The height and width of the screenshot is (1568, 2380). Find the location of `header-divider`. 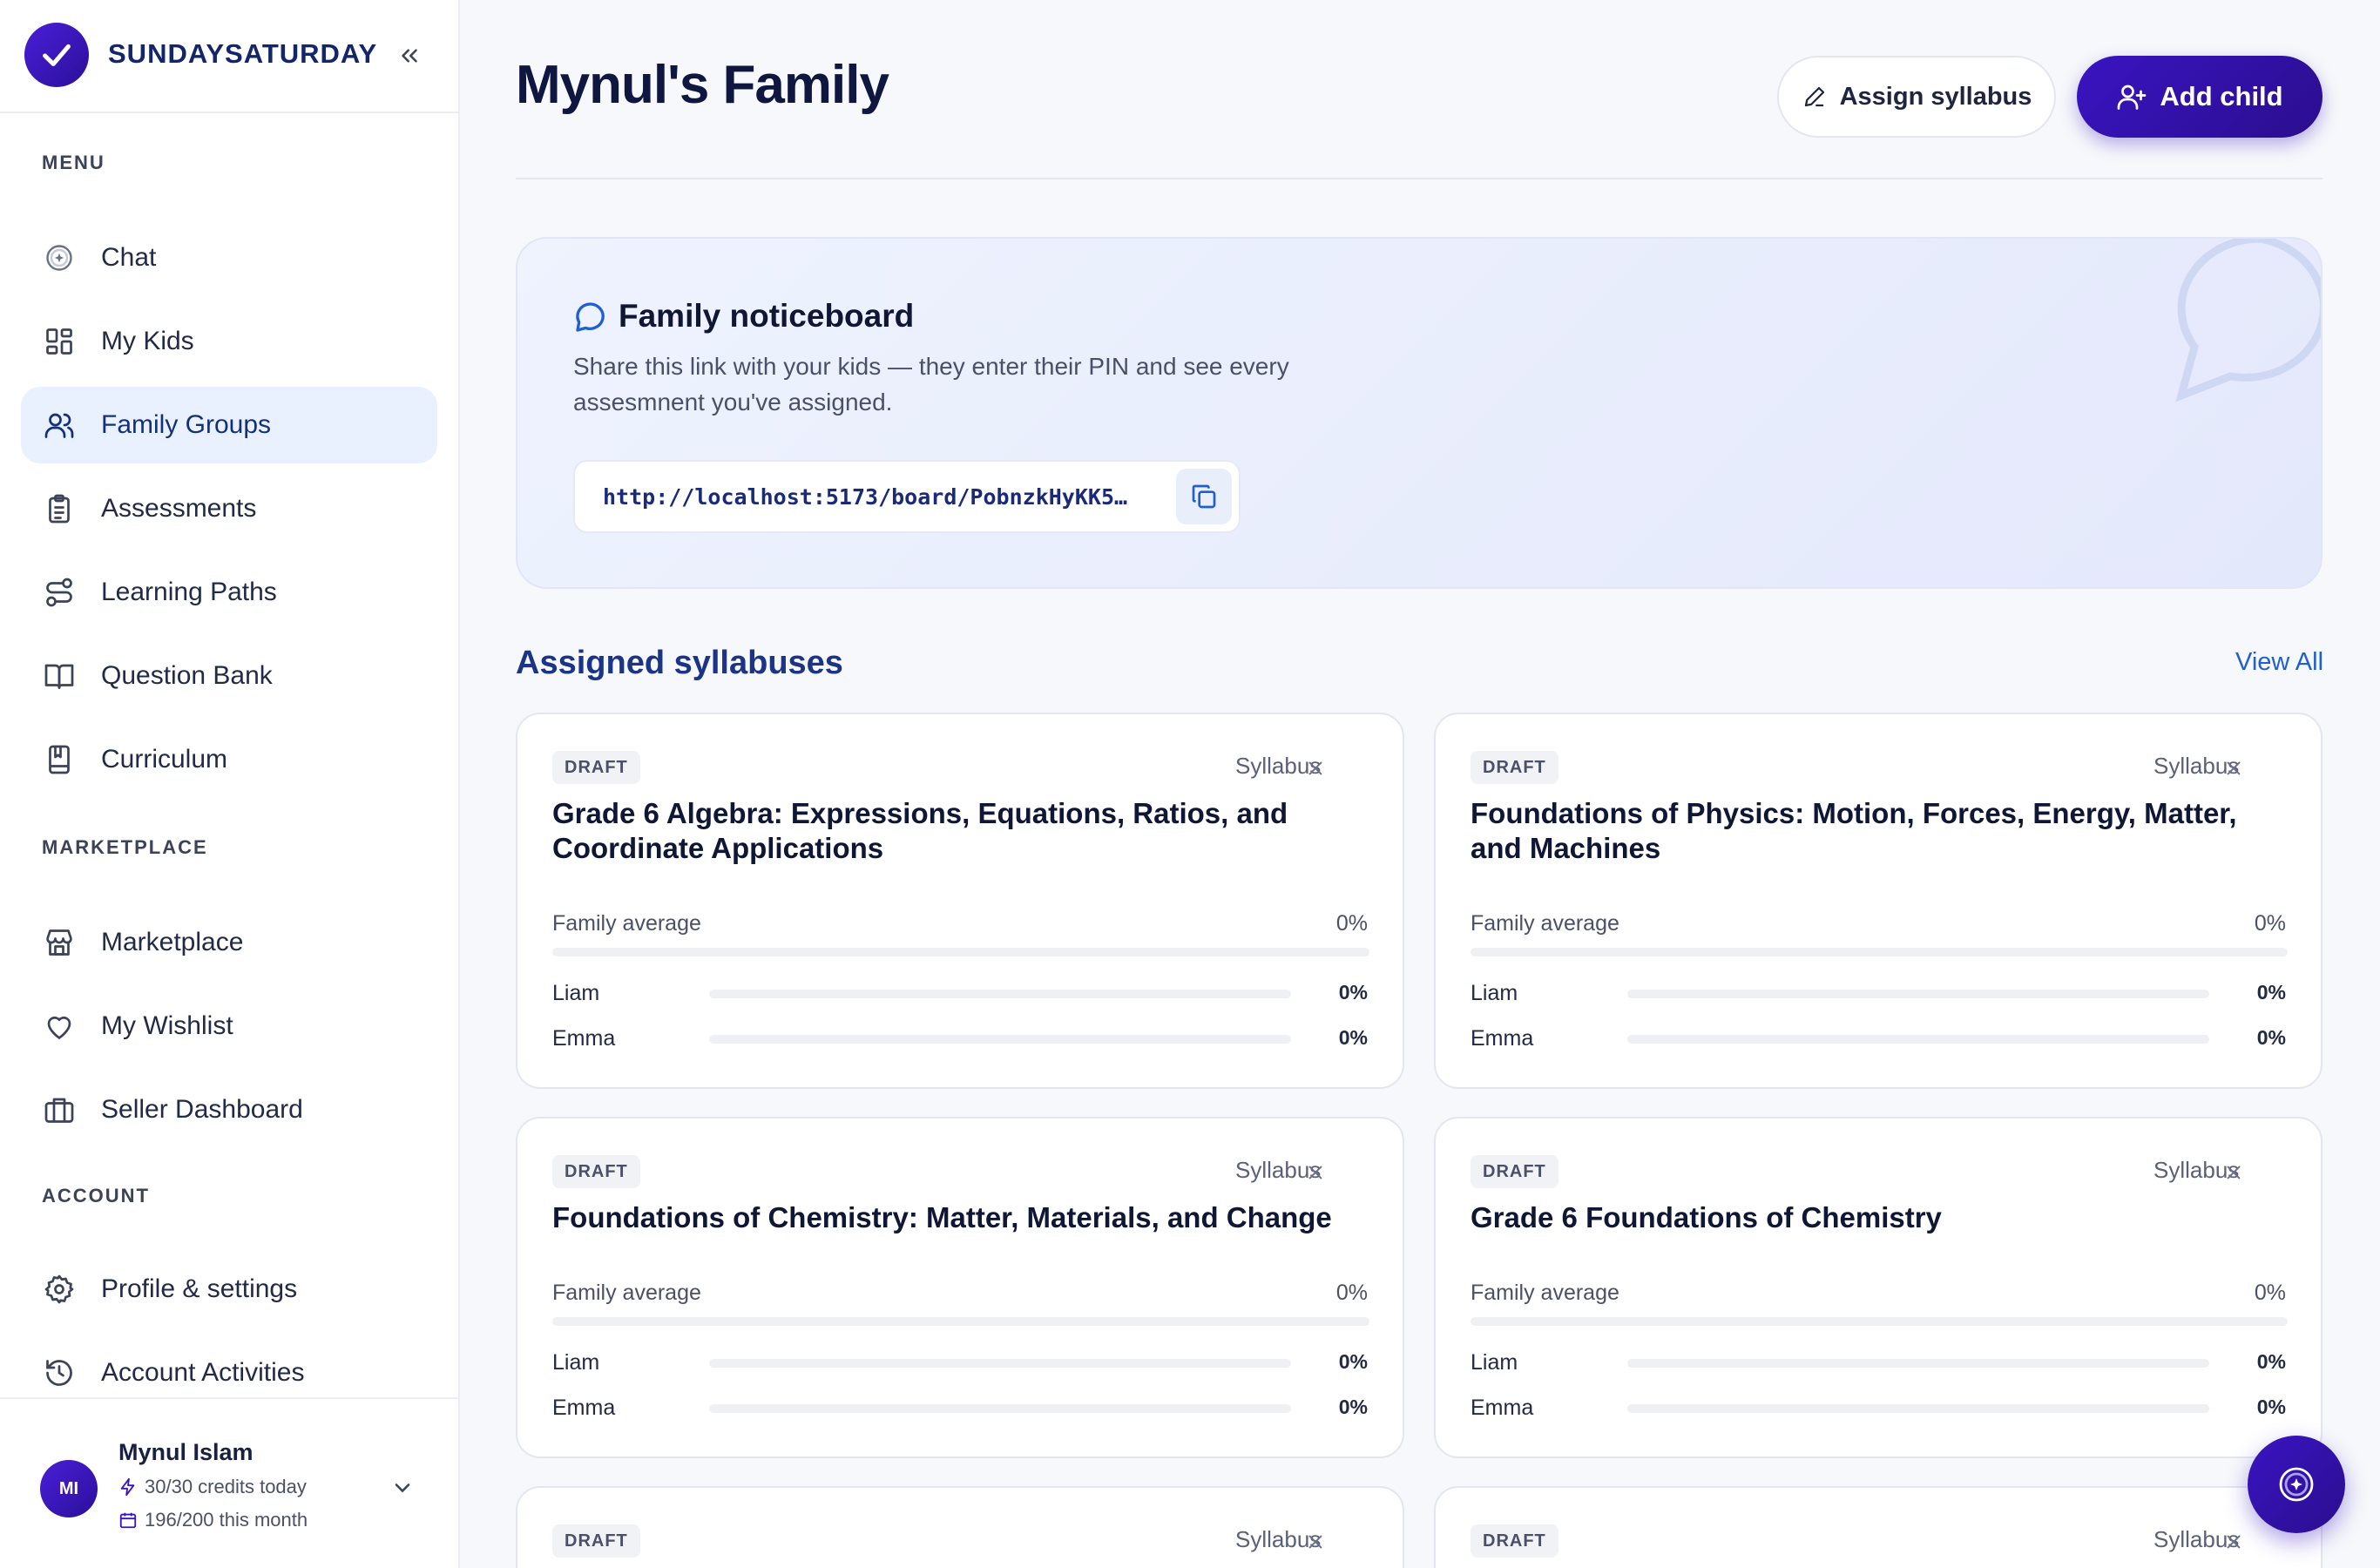

header-divider is located at coordinates (1419, 178).